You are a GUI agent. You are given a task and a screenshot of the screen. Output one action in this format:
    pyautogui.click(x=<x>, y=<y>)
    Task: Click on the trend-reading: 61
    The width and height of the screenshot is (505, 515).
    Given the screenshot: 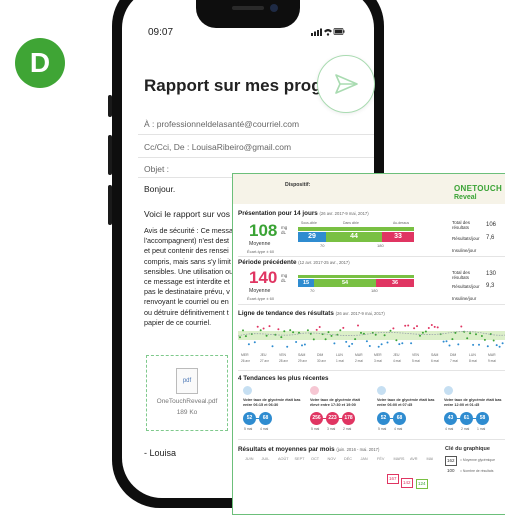 What is the action you would take?
    pyautogui.click(x=466, y=418)
    